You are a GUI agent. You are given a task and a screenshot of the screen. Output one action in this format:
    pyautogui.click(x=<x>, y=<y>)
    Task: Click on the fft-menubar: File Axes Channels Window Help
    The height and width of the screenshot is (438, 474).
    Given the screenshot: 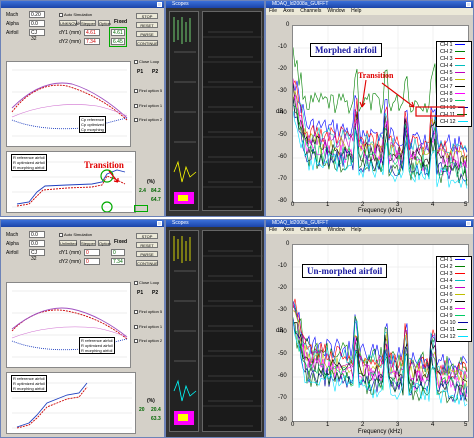 What is the action you would take?
    pyautogui.click(x=369, y=11)
    